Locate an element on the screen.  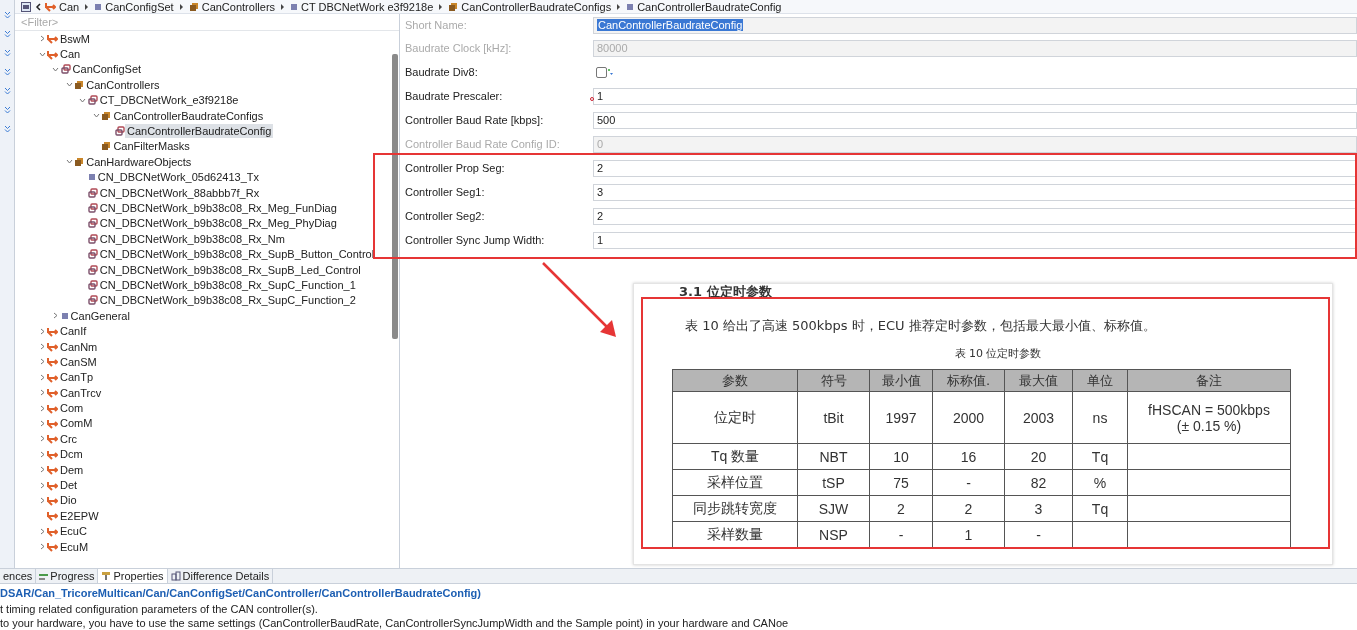
table-cell: 20 is located at coordinates (1038, 456).